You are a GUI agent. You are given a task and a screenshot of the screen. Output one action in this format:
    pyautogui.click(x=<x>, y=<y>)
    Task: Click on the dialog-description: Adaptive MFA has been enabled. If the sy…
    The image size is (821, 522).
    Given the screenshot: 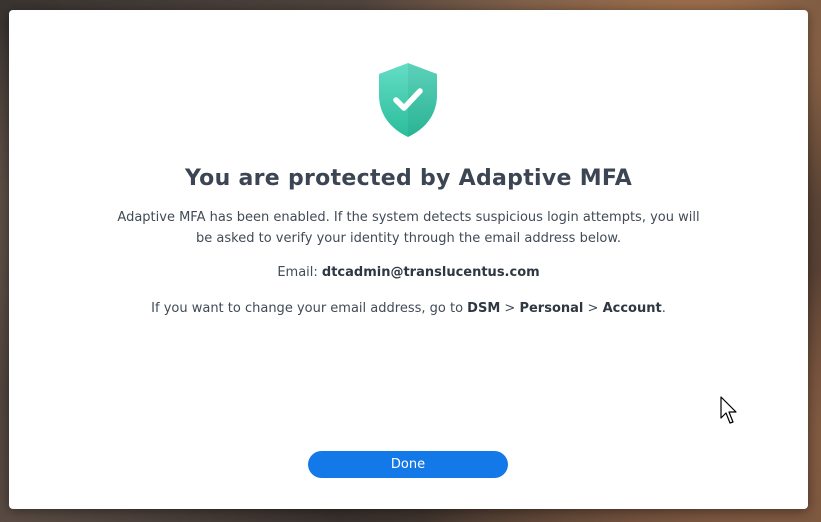 What is the action you would take?
    pyautogui.click(x=408, y=228)
    